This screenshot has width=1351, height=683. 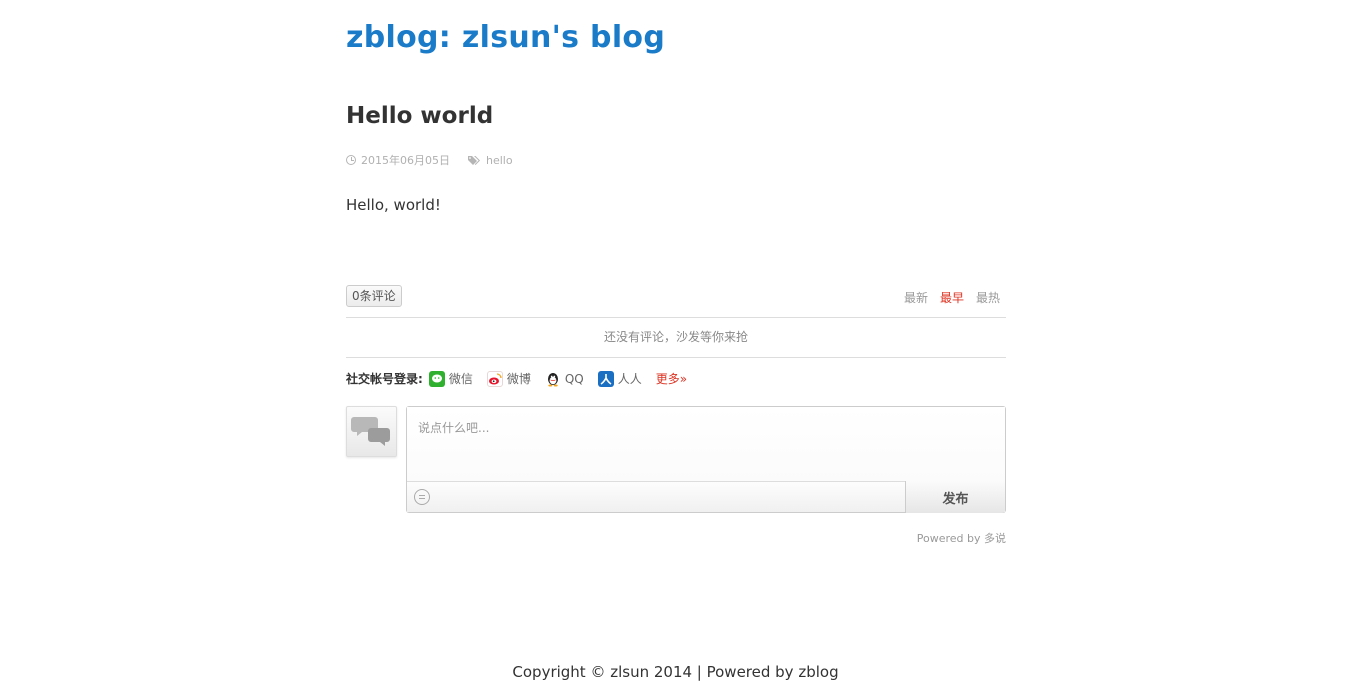 I want to click on comment-editor: 发布, so click(x=706, y=459).